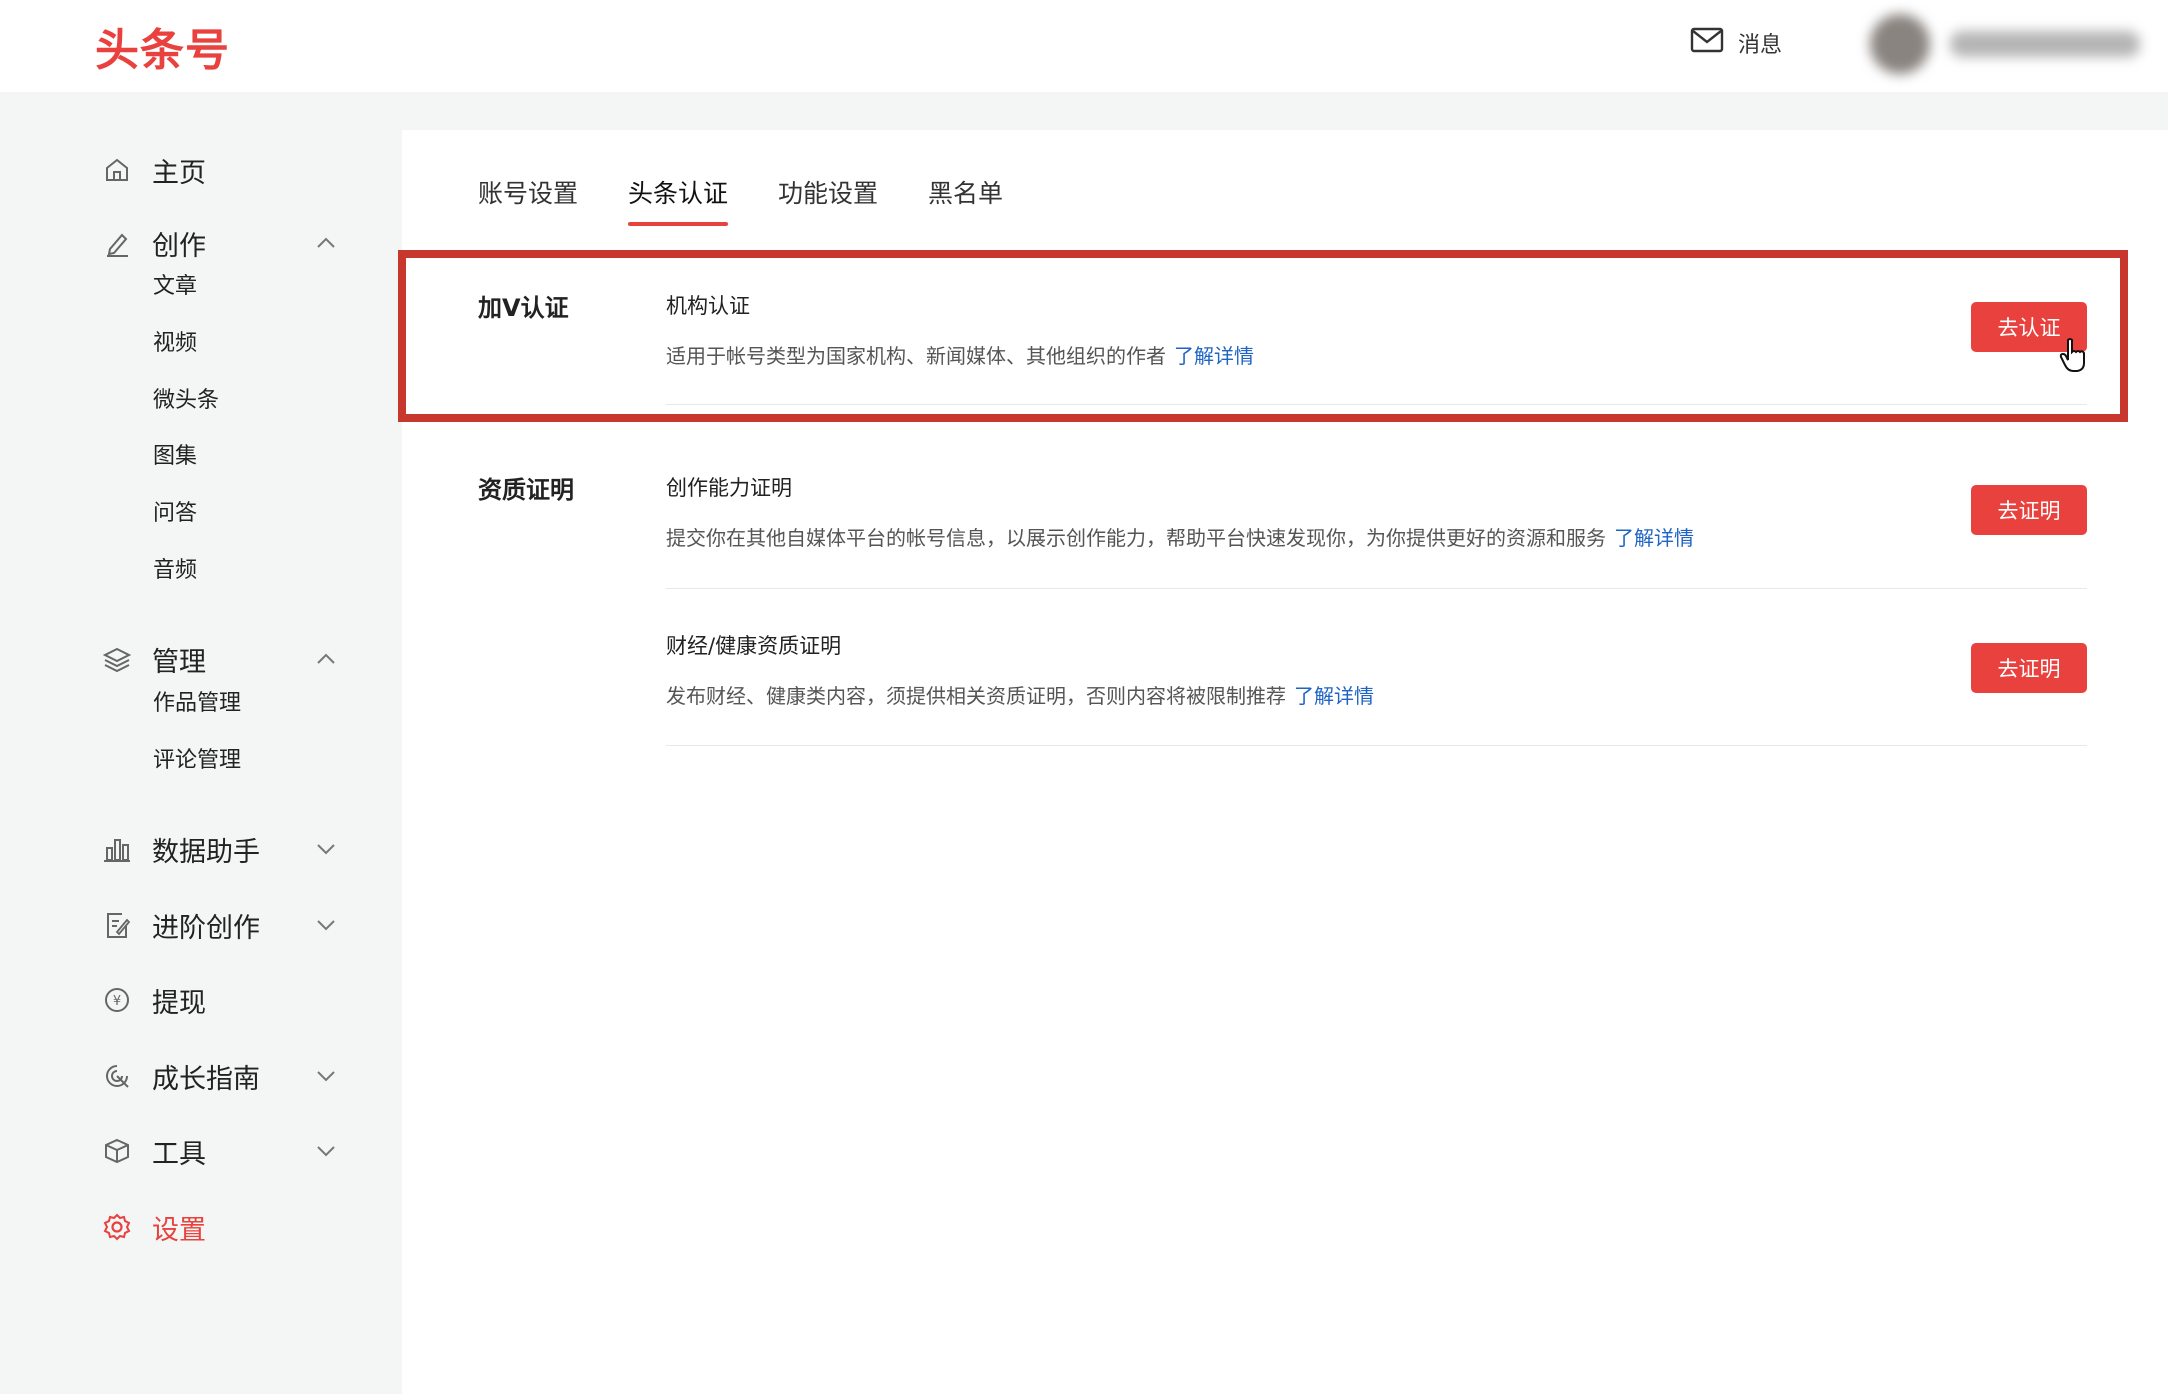  Describe the element at coordinates (197, 758) in the screenshot. I see `sidebar-subitem-comments: 评论管理` at that location.